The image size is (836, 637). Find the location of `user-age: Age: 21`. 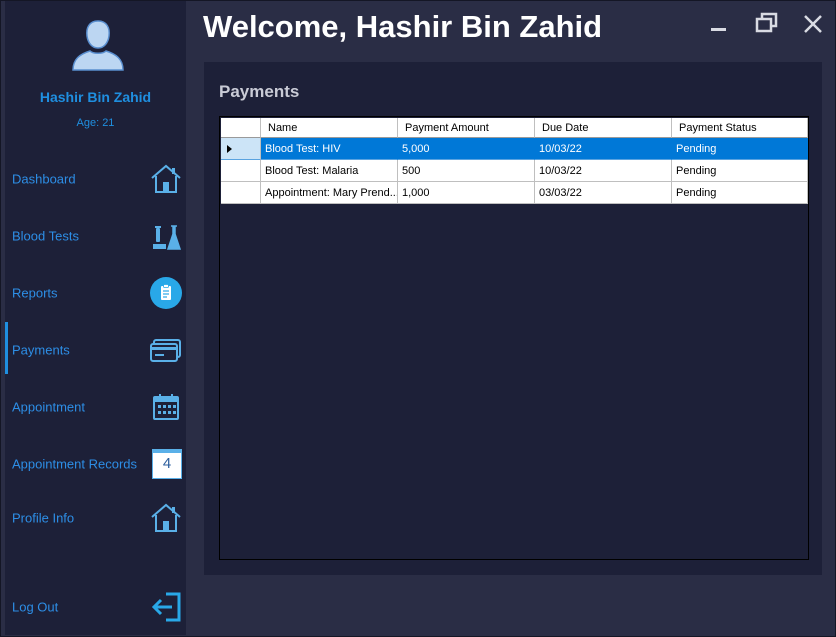

user-age: Age: 21 is located at coordinates (95, 123).